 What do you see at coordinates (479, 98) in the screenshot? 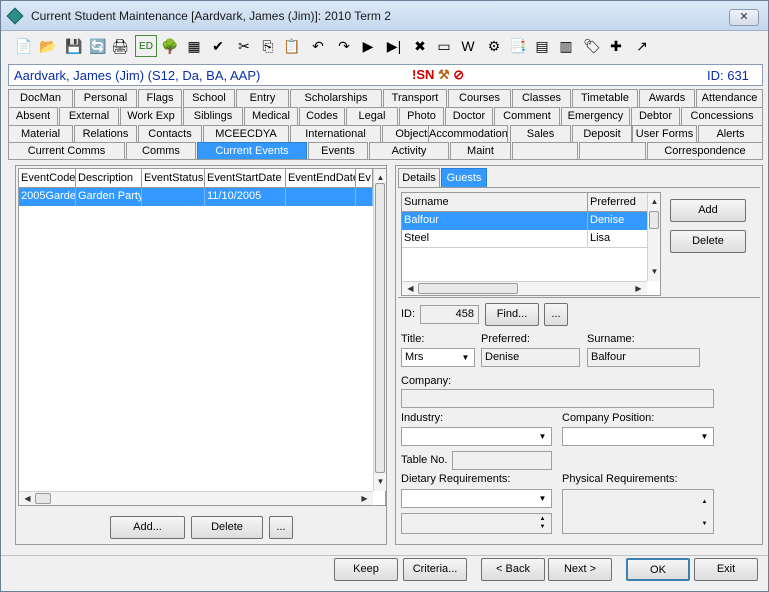
I see `tab-courses: Courses` at bounding box center [479, 98].